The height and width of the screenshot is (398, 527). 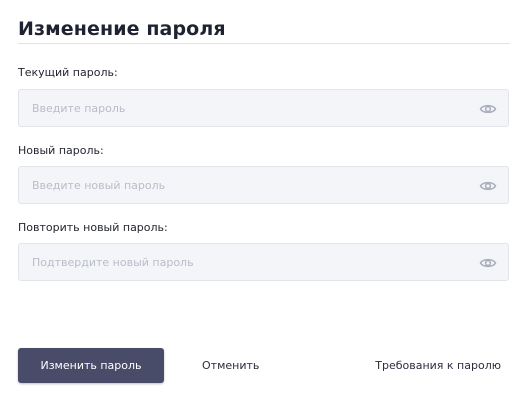 What do you see at coordinates (239, 262) in the screenshot?
I see `confirm-password-input` at bounding box center [239, 262].